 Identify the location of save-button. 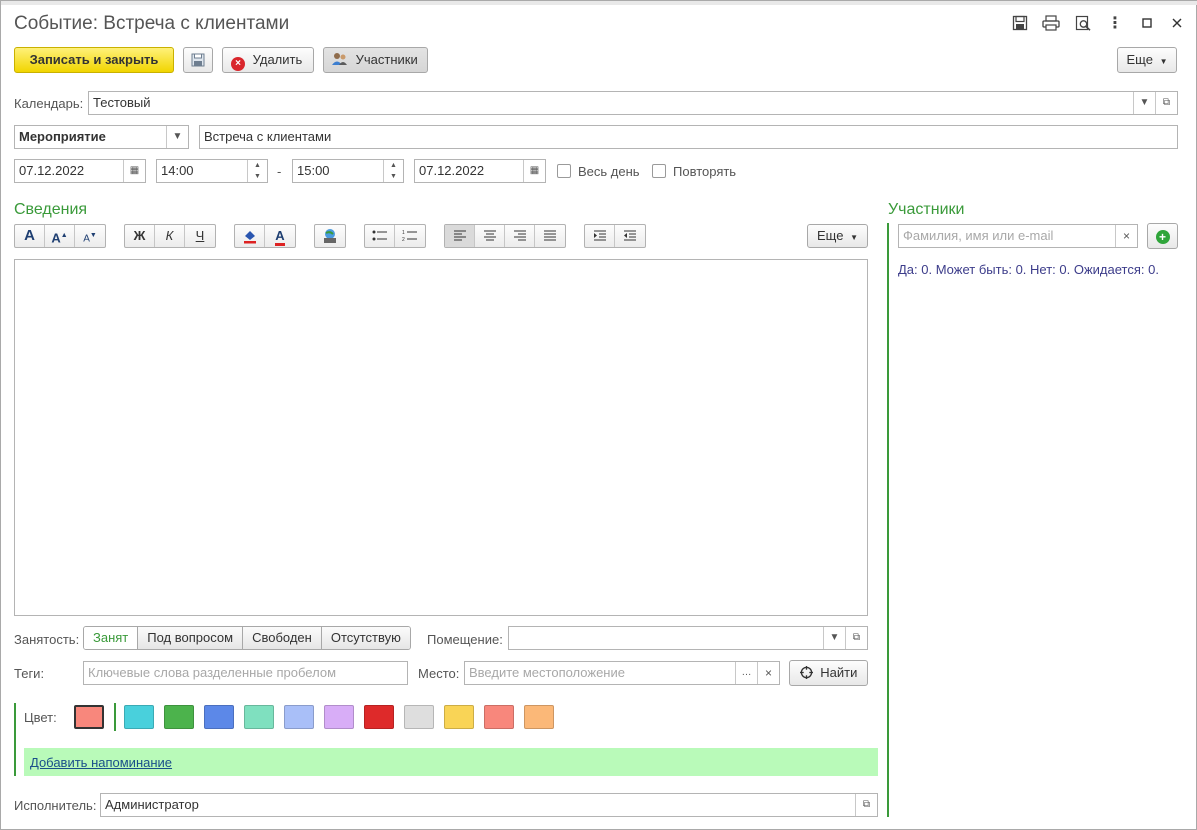
(198, 60).